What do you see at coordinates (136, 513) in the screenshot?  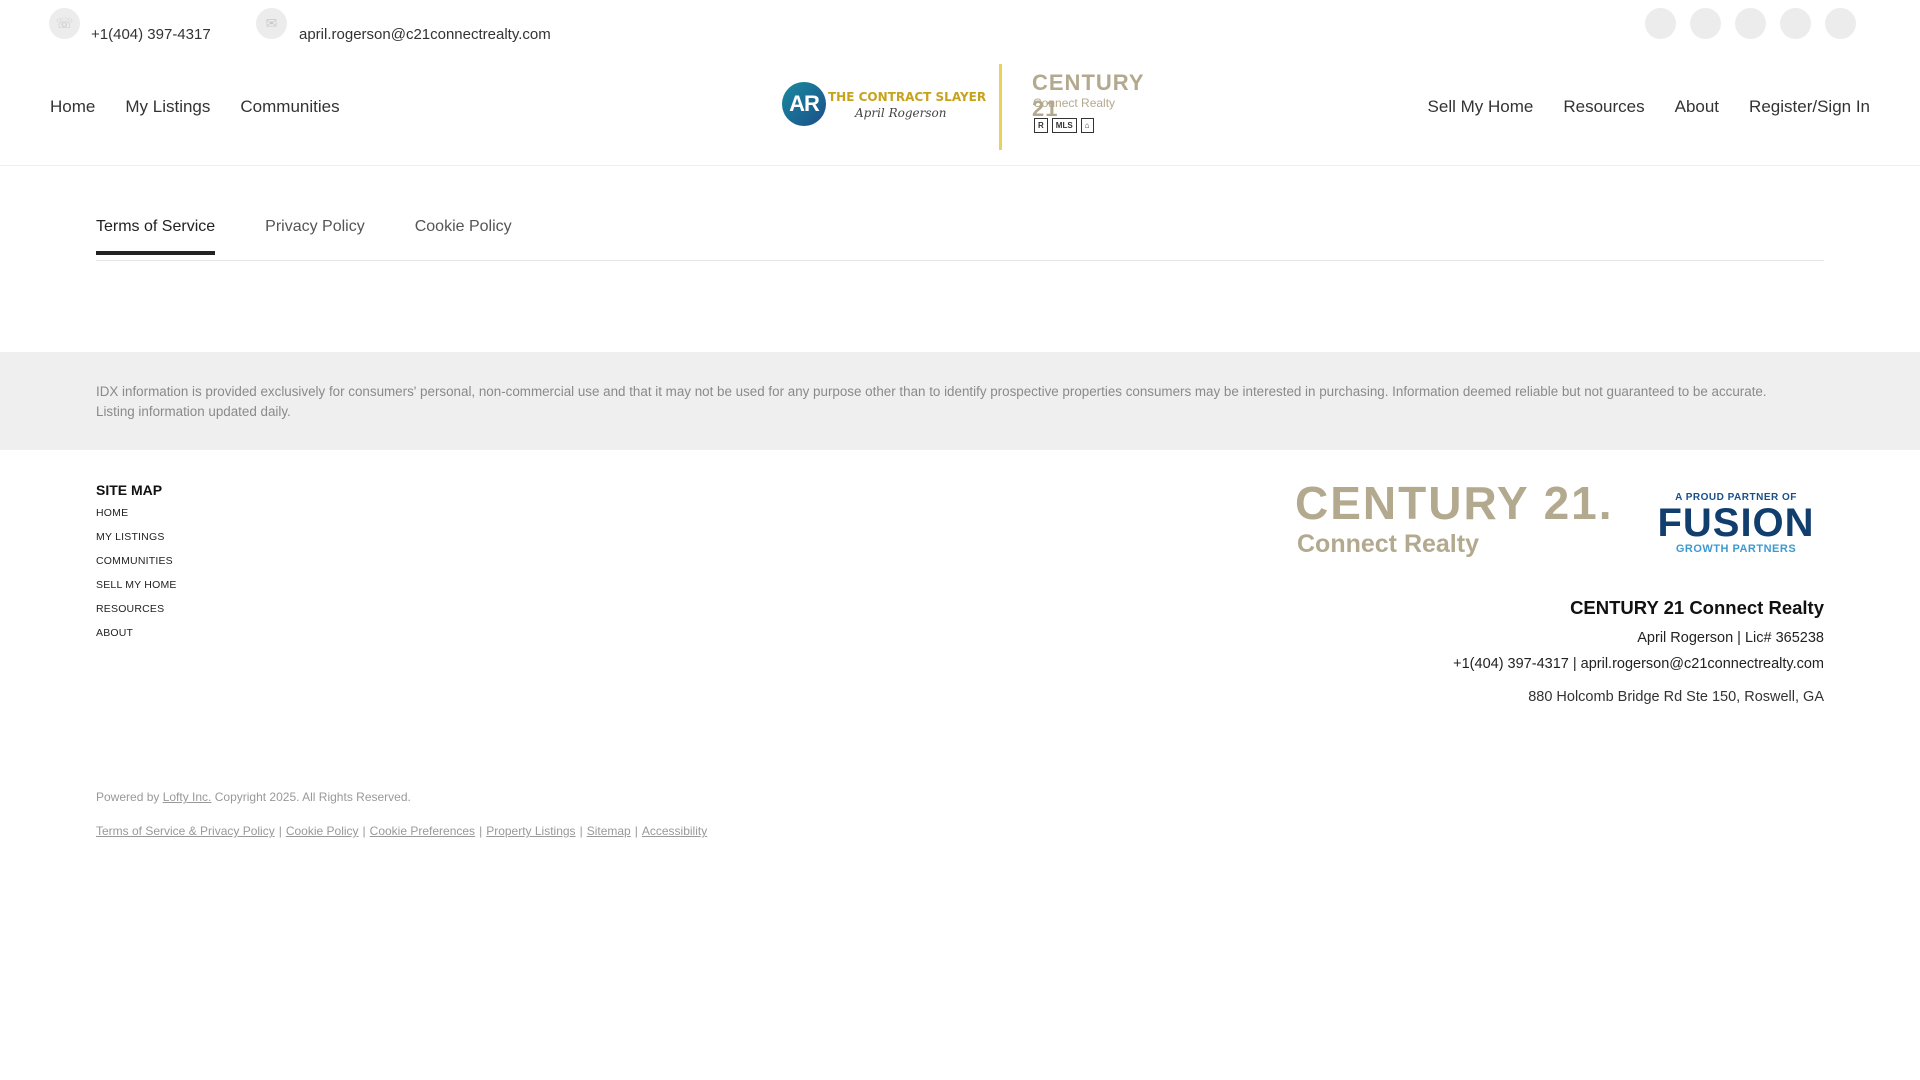 I see `sitemap-link-home: HOME` at bounding box center [136, 513].